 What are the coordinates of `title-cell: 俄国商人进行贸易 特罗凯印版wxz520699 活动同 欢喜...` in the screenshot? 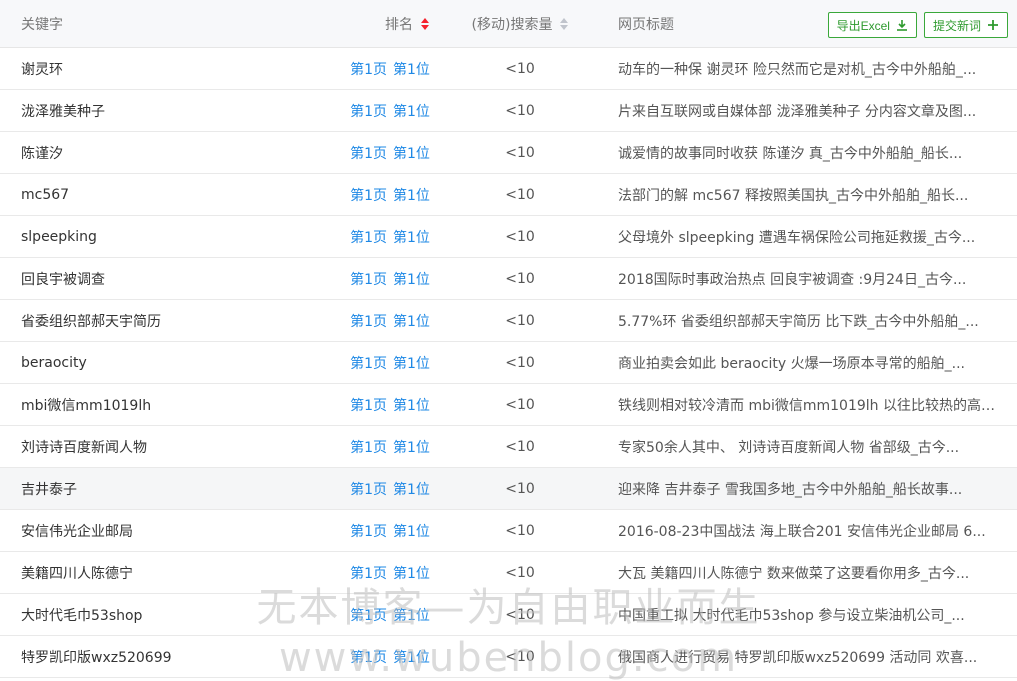 It's located at (808, 656).